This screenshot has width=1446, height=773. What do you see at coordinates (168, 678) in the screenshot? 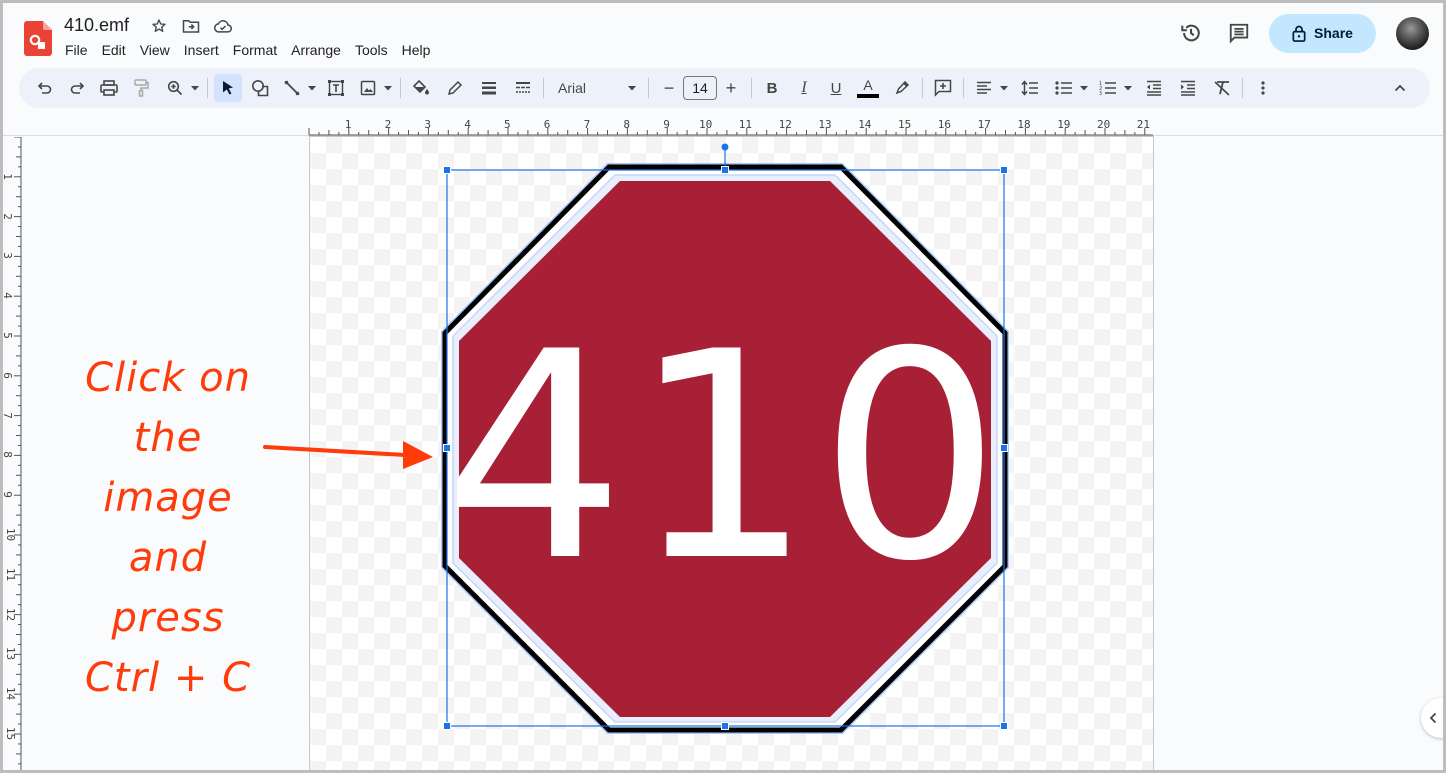
I see `annotation-line: Ctrl + C` at bounding box center [168, 678].